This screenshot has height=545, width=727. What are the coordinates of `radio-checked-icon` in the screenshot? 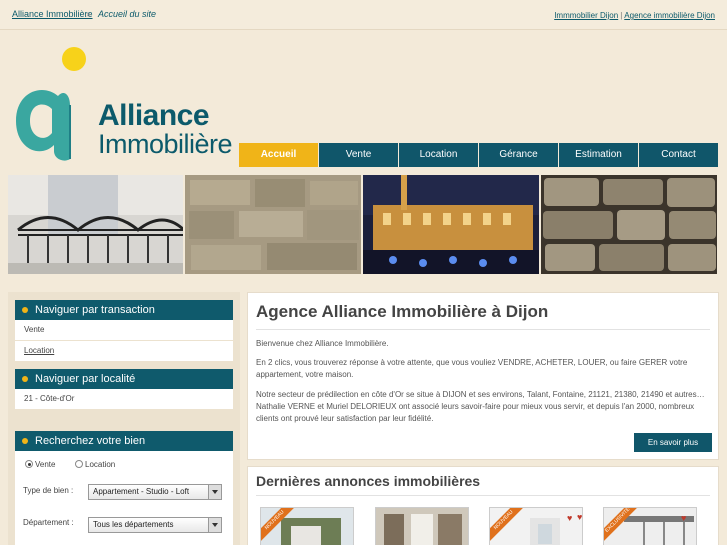 It's located at (29, 464).